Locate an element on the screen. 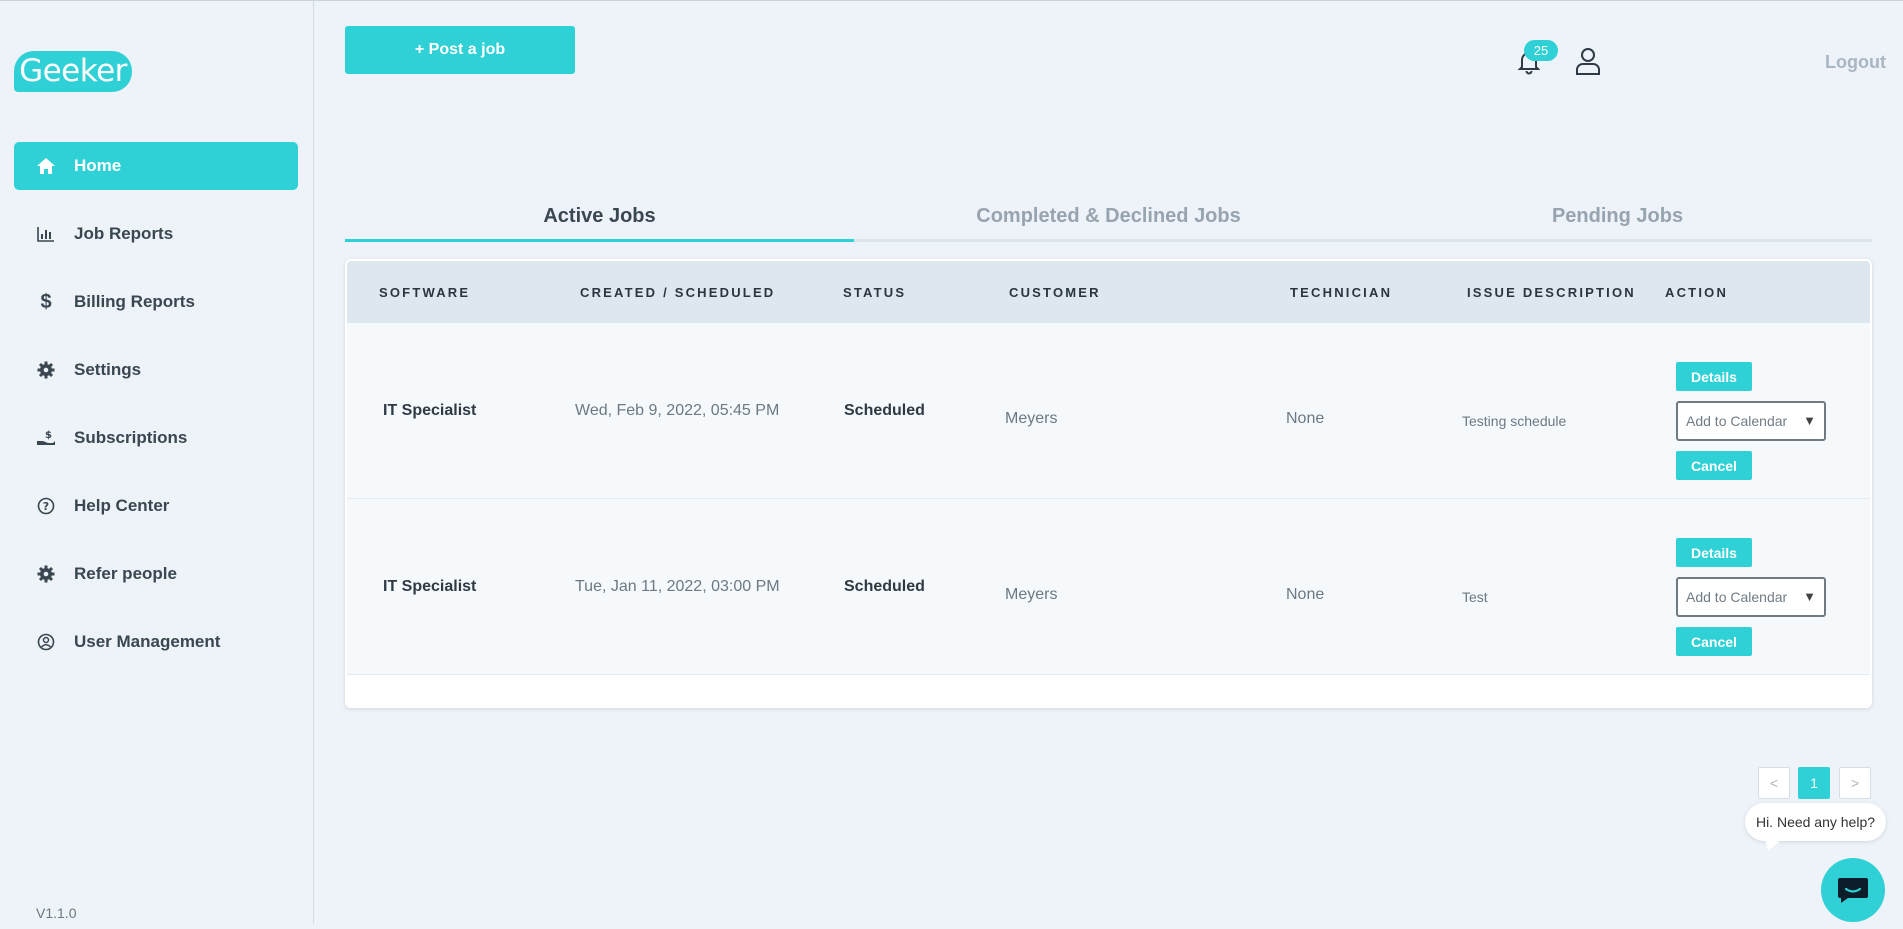  sidebar-item-label: Billing Reports is located at coordinates (134, 301).